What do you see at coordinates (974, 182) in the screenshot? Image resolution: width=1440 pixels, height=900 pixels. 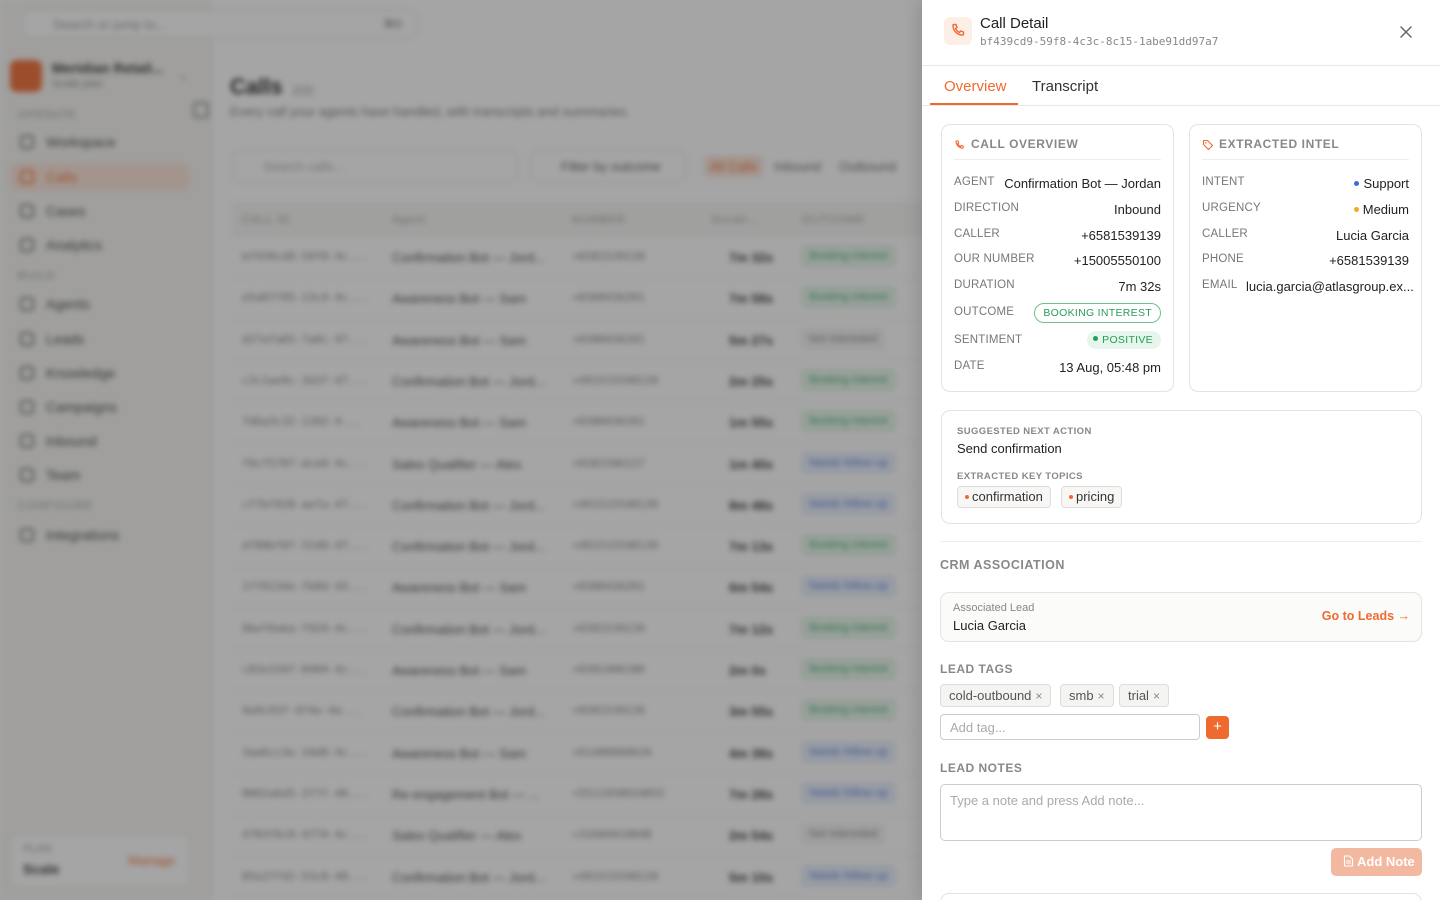 I see `agent-label: AGENT` at bounding box center [974, 182].